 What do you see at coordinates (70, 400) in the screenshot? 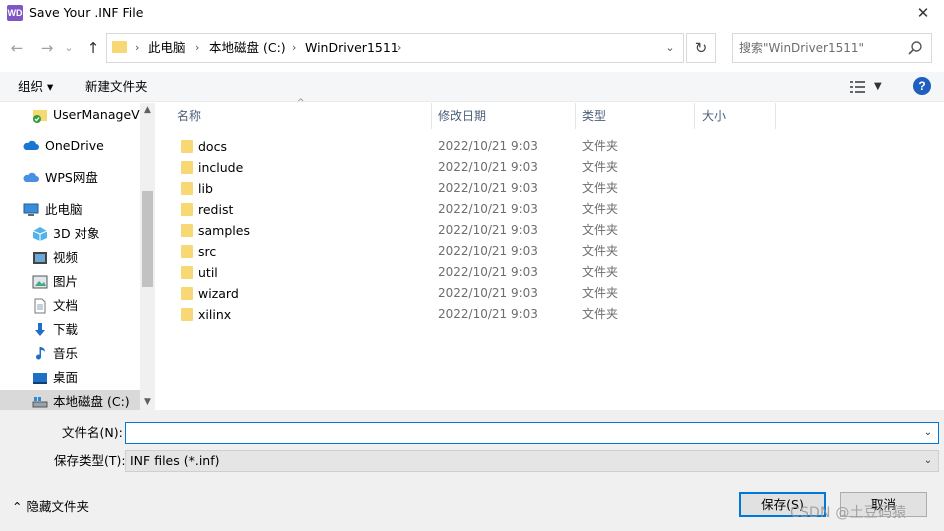
I see `sidebar-item-c-drive: 本地磁盘 (C:)` at bounding box center [70, 400].